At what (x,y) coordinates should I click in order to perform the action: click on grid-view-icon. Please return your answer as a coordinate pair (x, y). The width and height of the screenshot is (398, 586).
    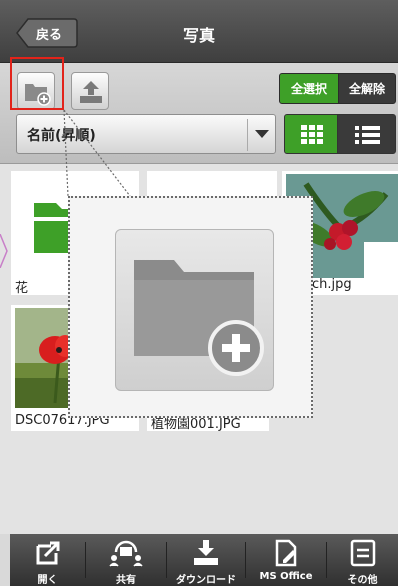
    Looking at the image, I should click on (312, 134).